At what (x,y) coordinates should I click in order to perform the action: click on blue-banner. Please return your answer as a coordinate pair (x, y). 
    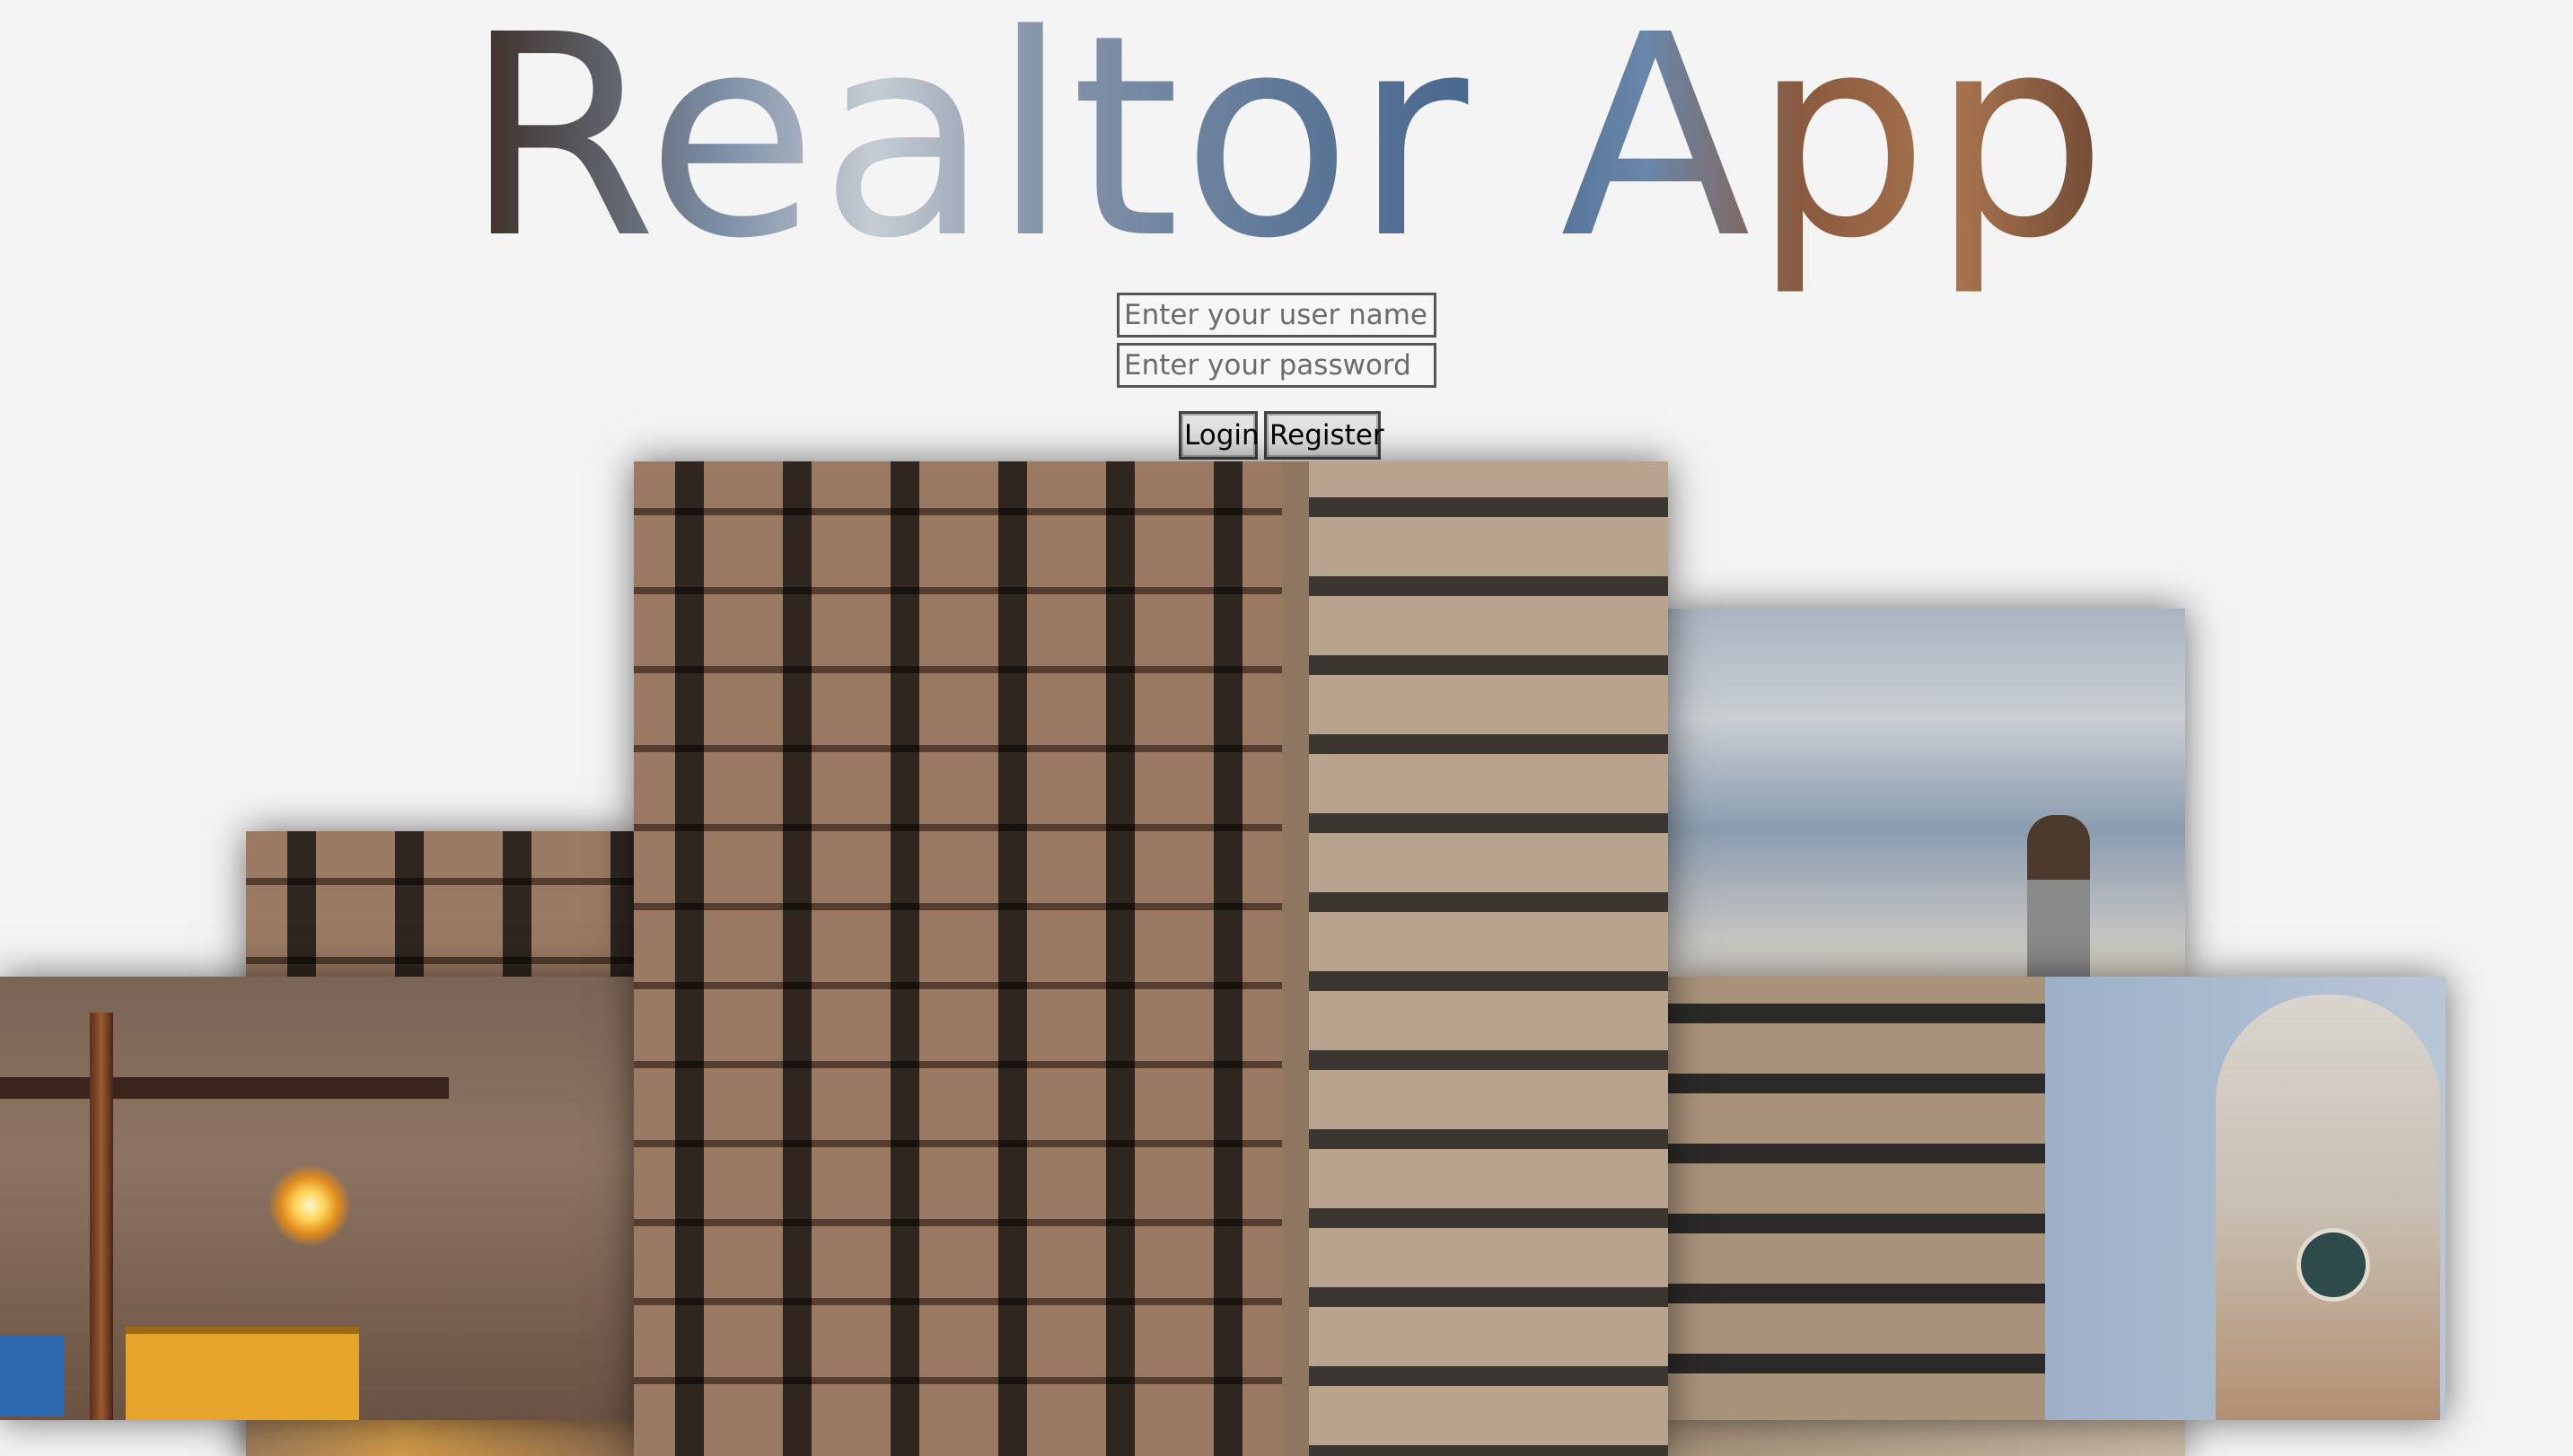
    Looking at the image, I should click on (32, 1376).